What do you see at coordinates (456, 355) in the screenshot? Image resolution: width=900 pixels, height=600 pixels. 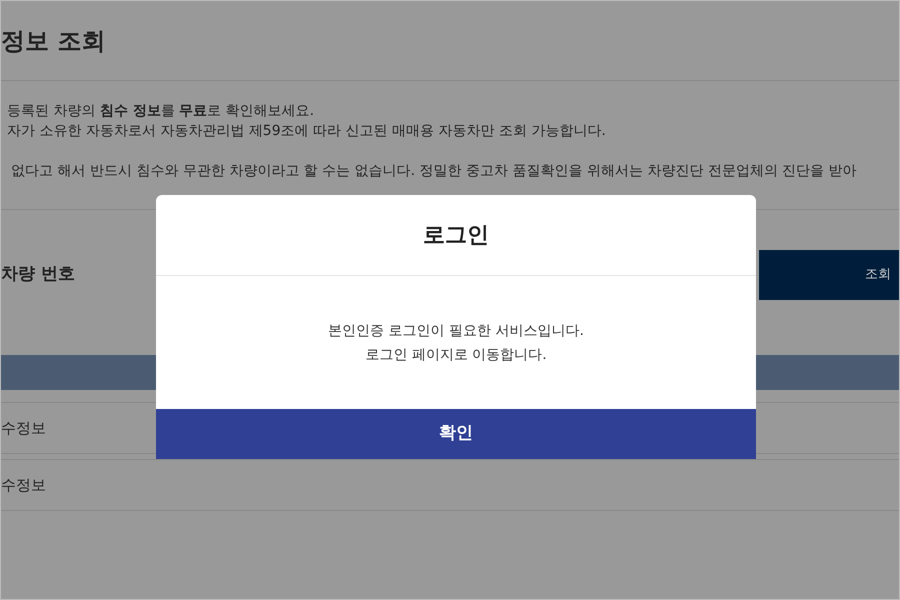 I see `dialog-message: 로그인 페이지로 이동합니다.` at bounding box center [456, 355].